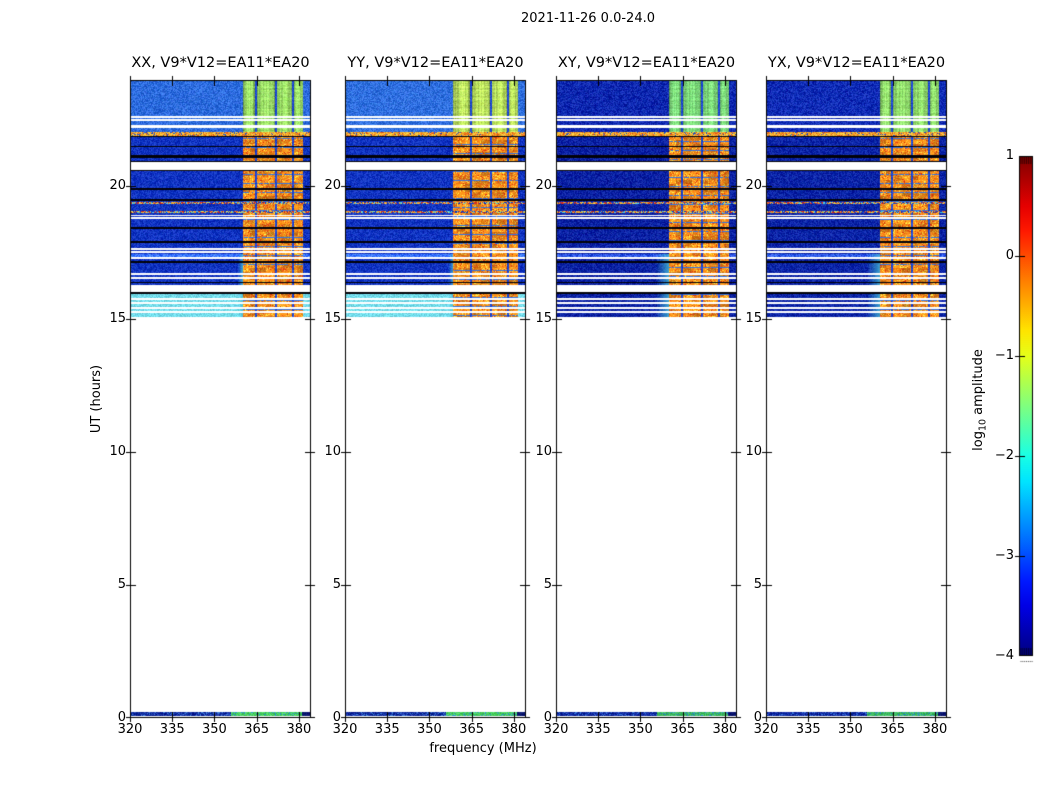 The width and height of the screenshot is (1050, 800). What do you see at coordinates (332, 319) in the screenshot?
I see `y-tick-label-yy-15: 15` at bounding box center [332, 319].